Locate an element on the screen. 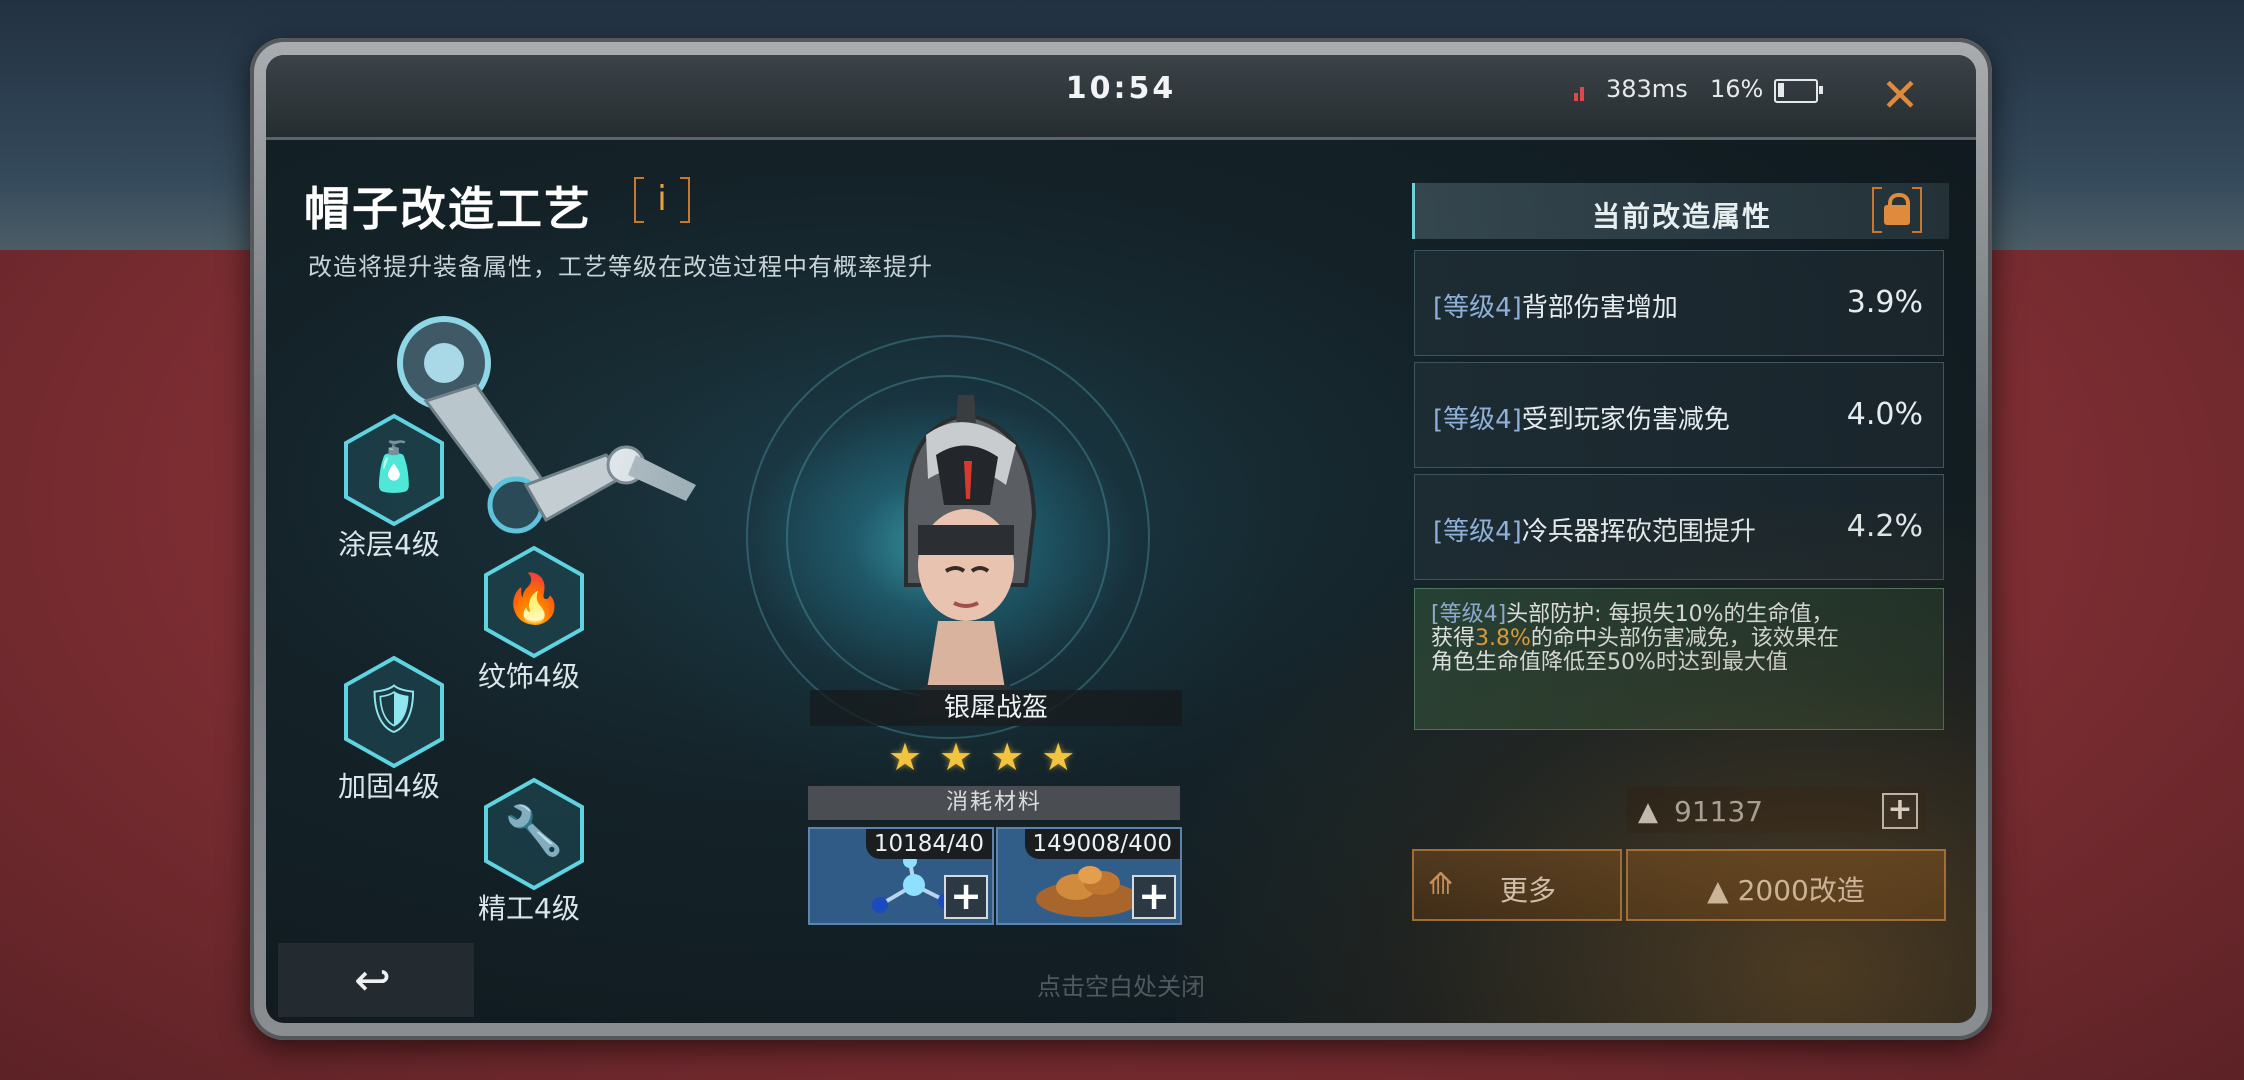 This screenshot has width=2244, height=1080. close-hint: 点击空白处关闭 is located at coordinates (1121, 987).